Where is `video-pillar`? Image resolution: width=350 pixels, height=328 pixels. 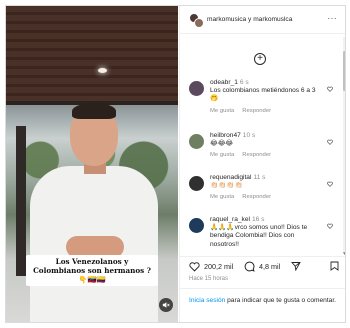
video-pillar is located at coordinates (21, 201).